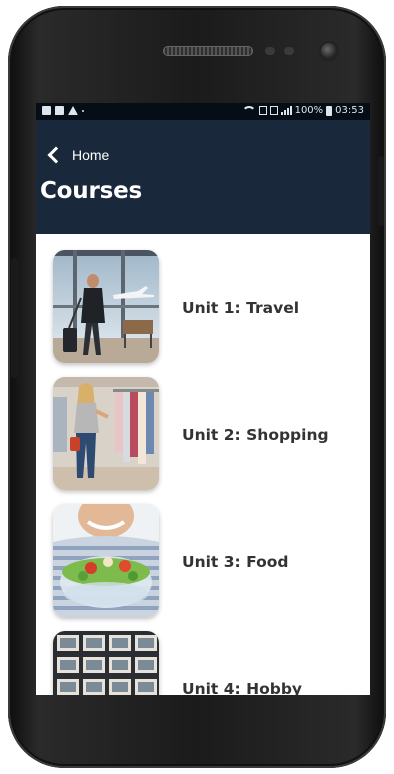  What do you see at coordinates (46, 110) in the screenshot?
I see `facebook-icon` at bounding box center [46, 110].